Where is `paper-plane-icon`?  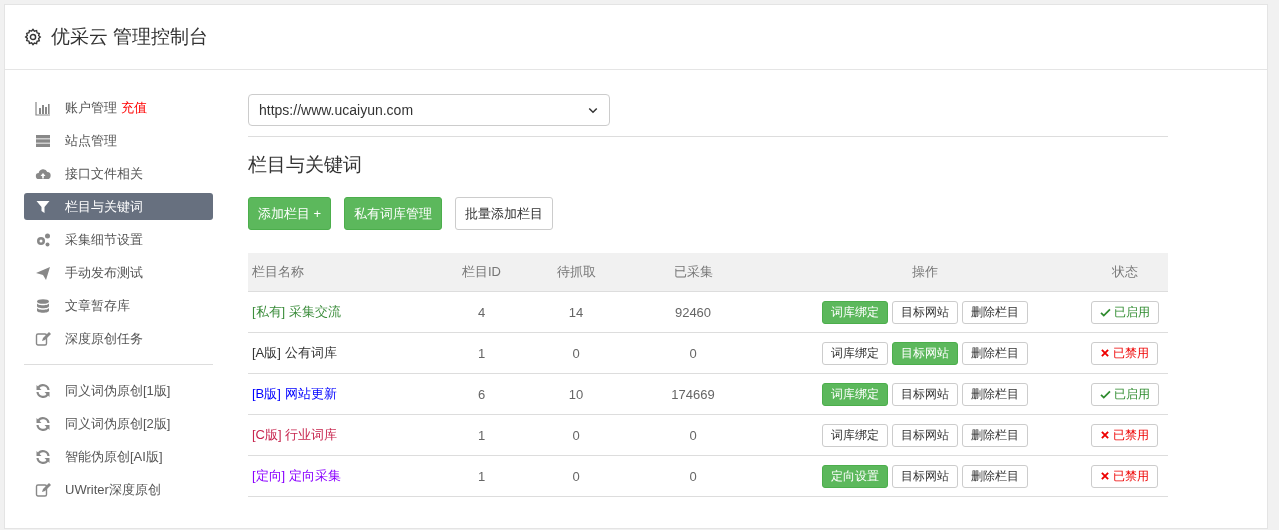
paper-plane-icon is located at coordinates (43, 272).